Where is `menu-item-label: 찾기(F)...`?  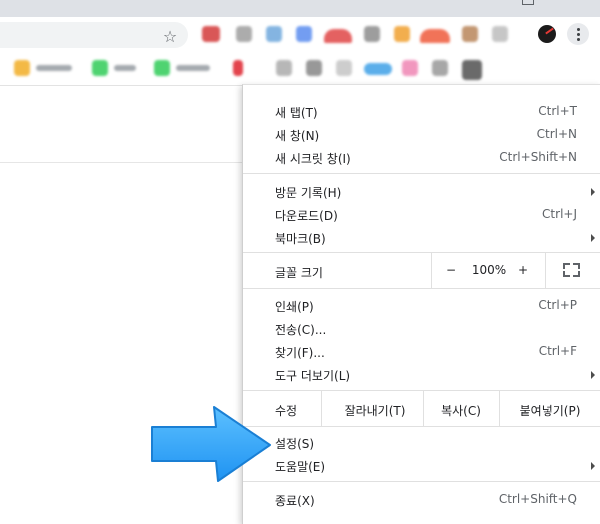
menu-item-label: 찾기(F)... is located at coordinates (300, 353).